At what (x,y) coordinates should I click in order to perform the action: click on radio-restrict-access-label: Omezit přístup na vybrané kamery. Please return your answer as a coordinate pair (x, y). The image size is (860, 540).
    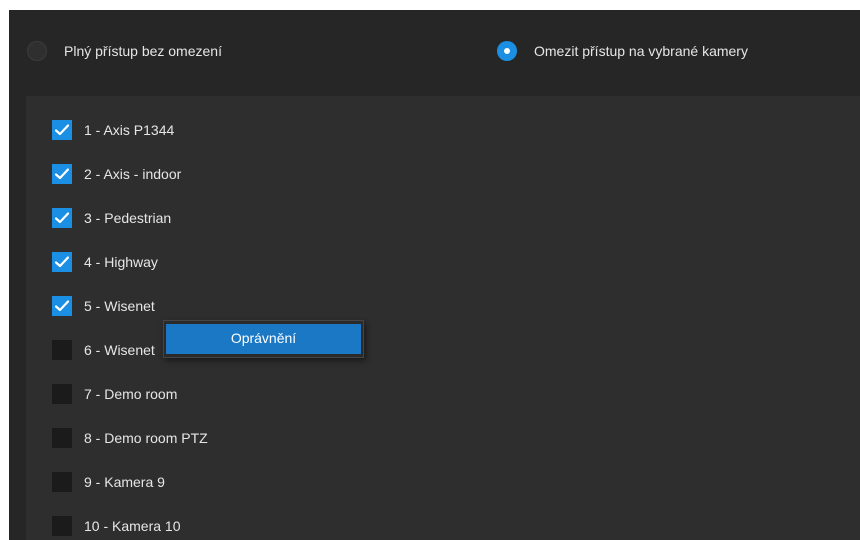
    Looking at the image, I should click on (641, 51).